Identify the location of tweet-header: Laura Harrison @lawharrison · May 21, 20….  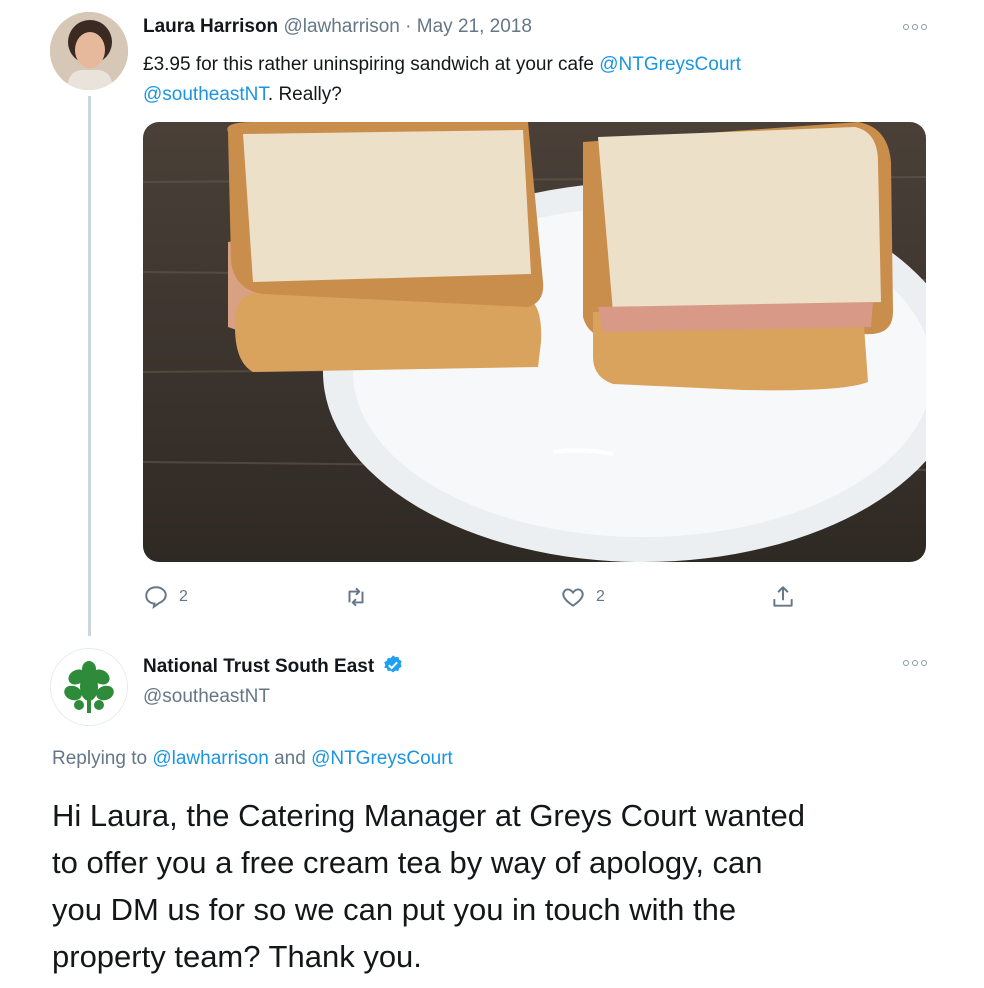
(337, 27).